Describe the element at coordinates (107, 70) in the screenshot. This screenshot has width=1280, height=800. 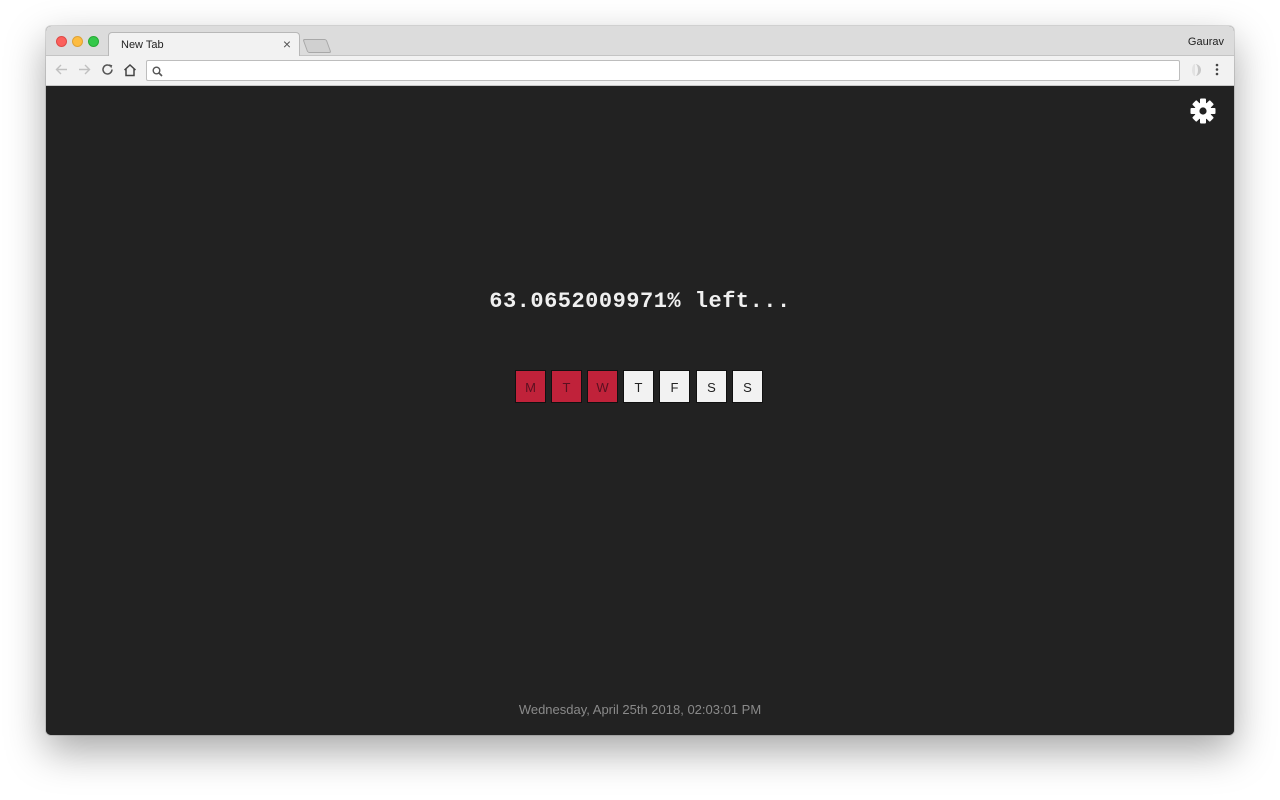
I see `reload-icon` at that location.